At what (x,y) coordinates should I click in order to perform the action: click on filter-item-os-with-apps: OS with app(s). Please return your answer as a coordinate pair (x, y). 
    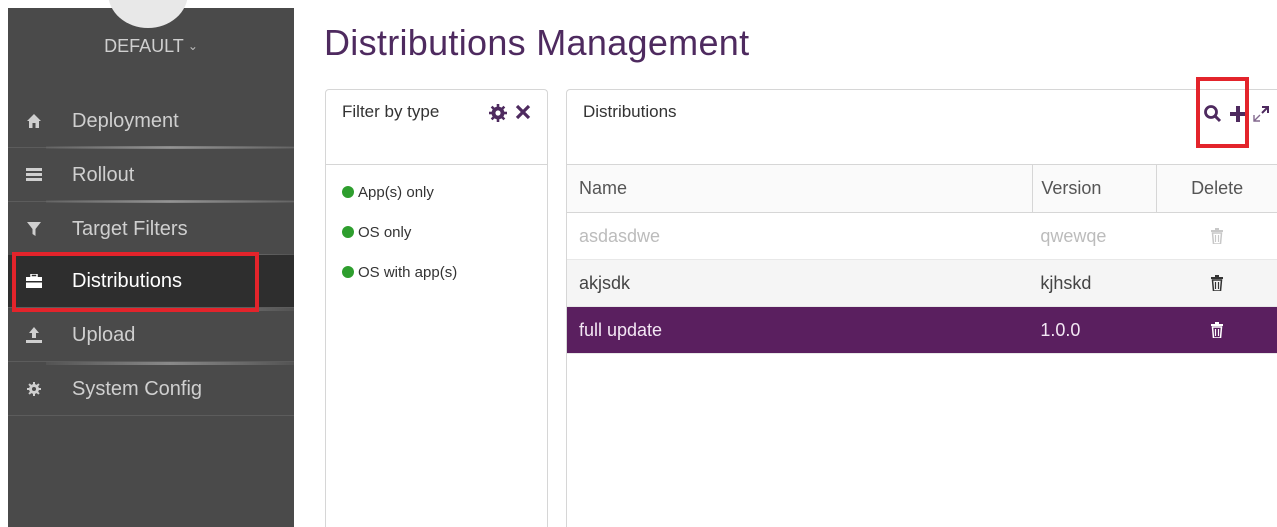
    Looking at the image, I should click on (444, 272).